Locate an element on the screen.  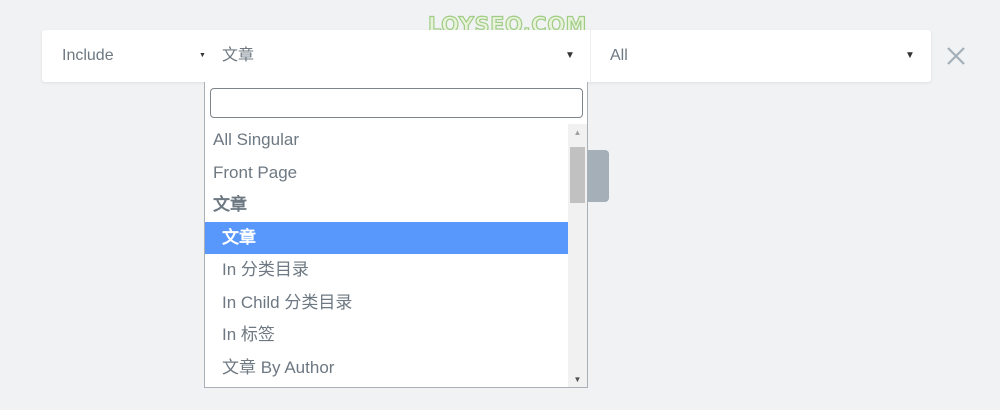
dropdown-search-input is located at coordinates (396, 103).